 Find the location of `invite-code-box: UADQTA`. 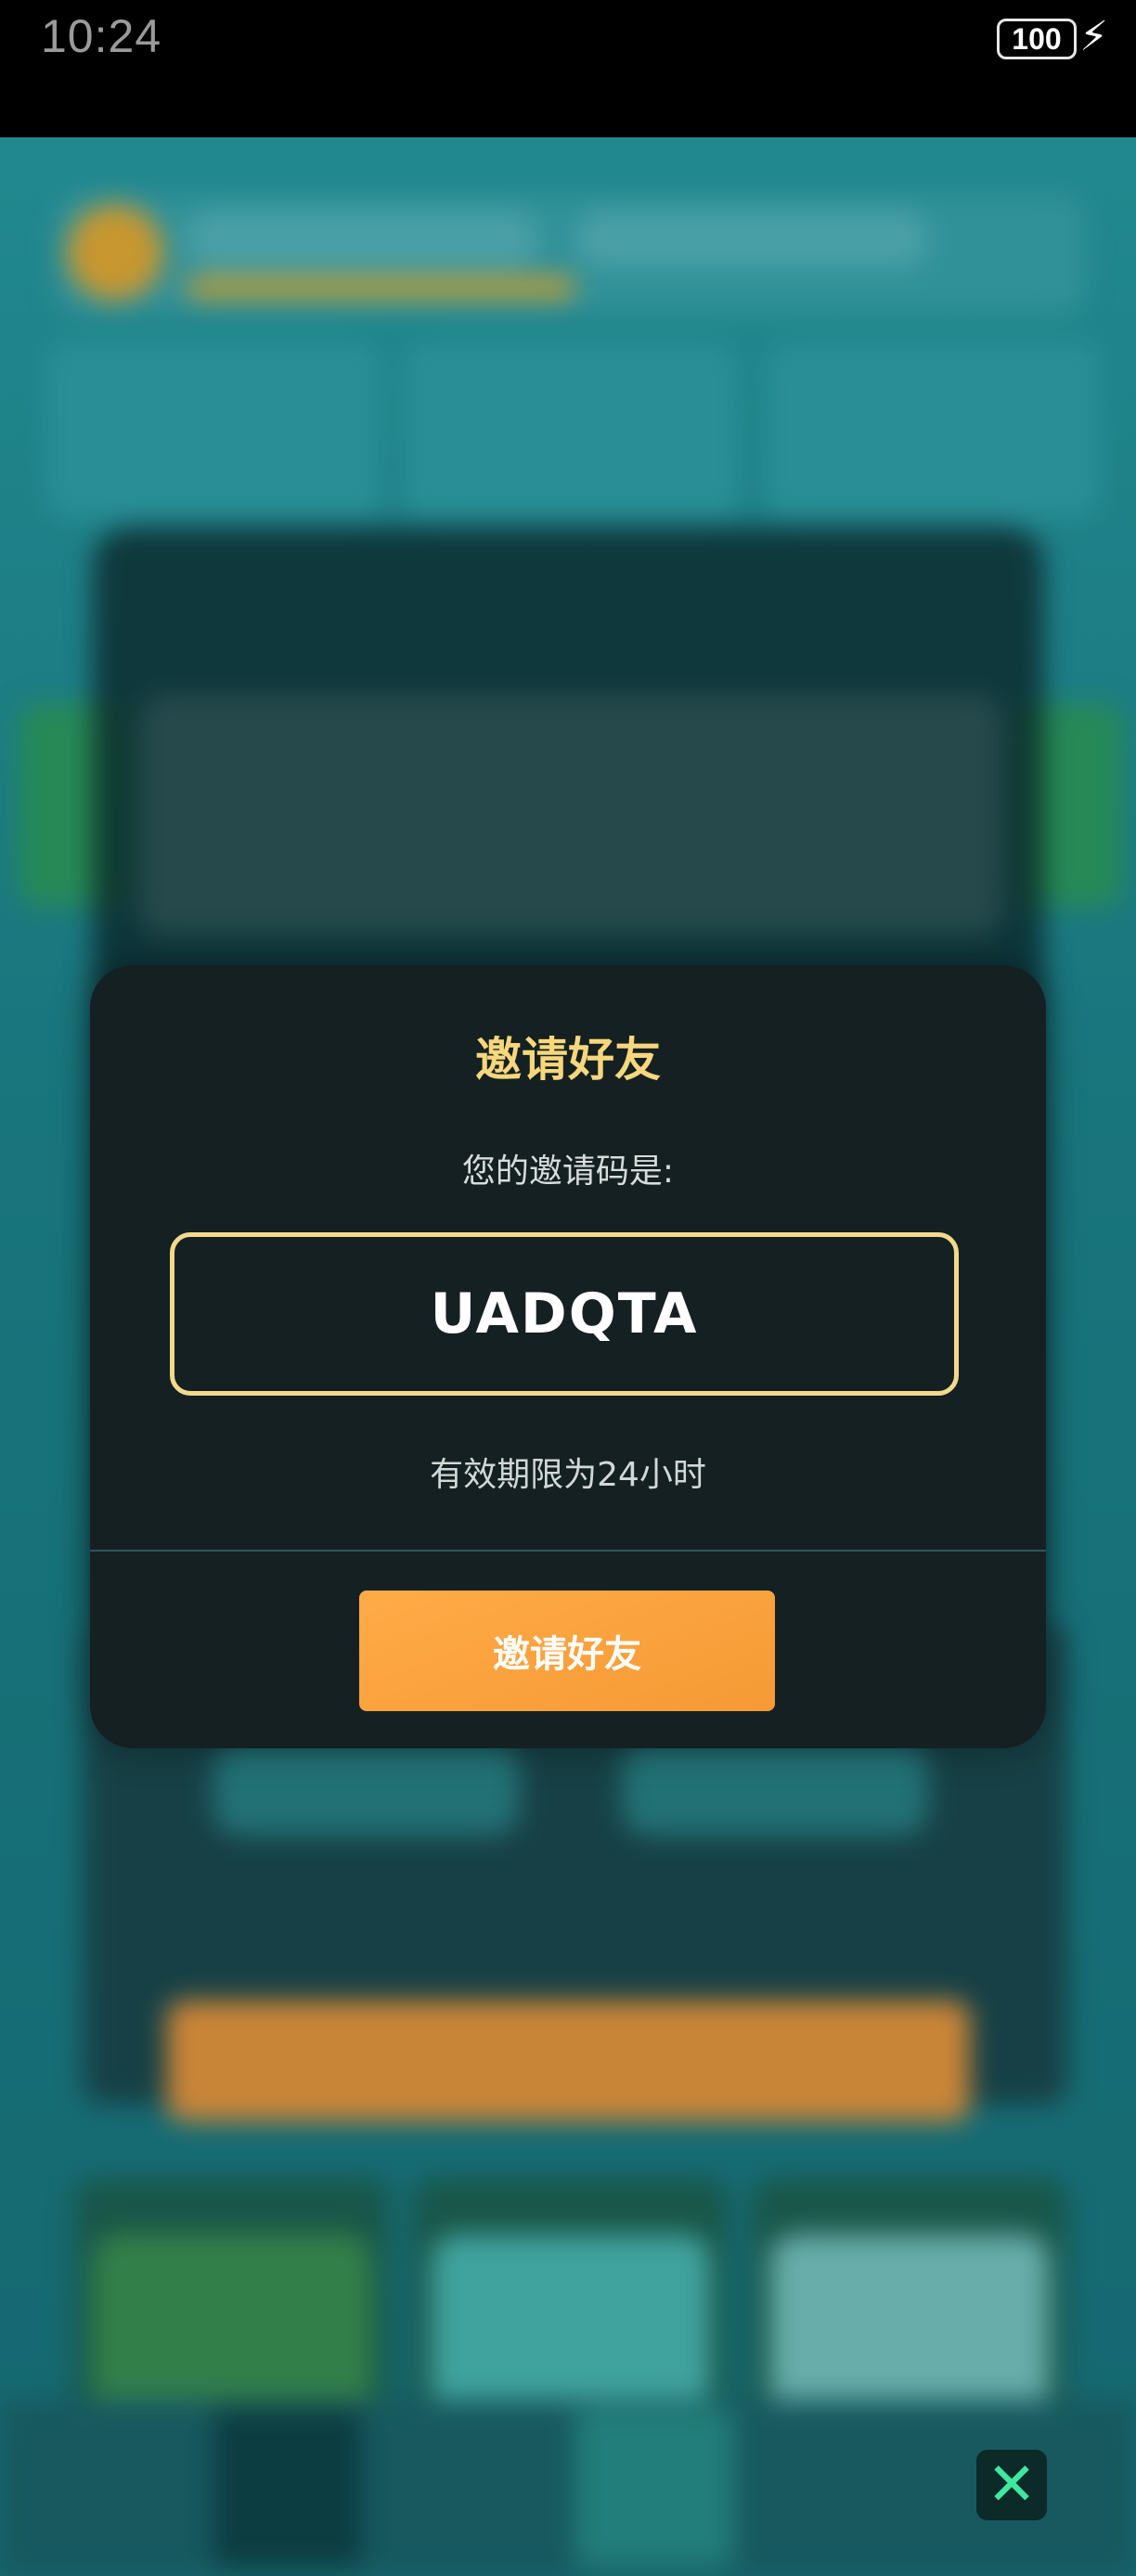

invite-code-box: UADQTA is located at coordinates (564, 1314).